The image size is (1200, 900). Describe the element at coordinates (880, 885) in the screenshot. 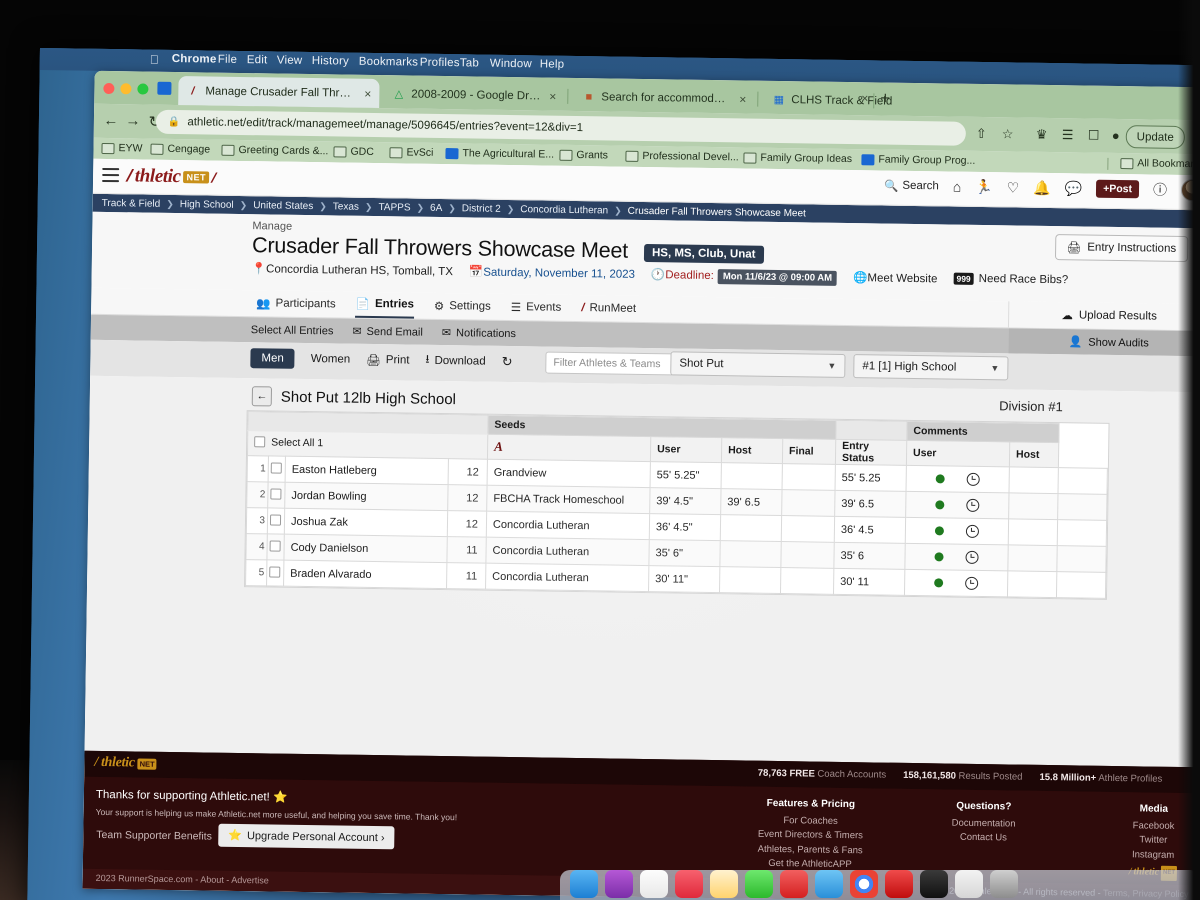

I see `macos-dock` at that location.